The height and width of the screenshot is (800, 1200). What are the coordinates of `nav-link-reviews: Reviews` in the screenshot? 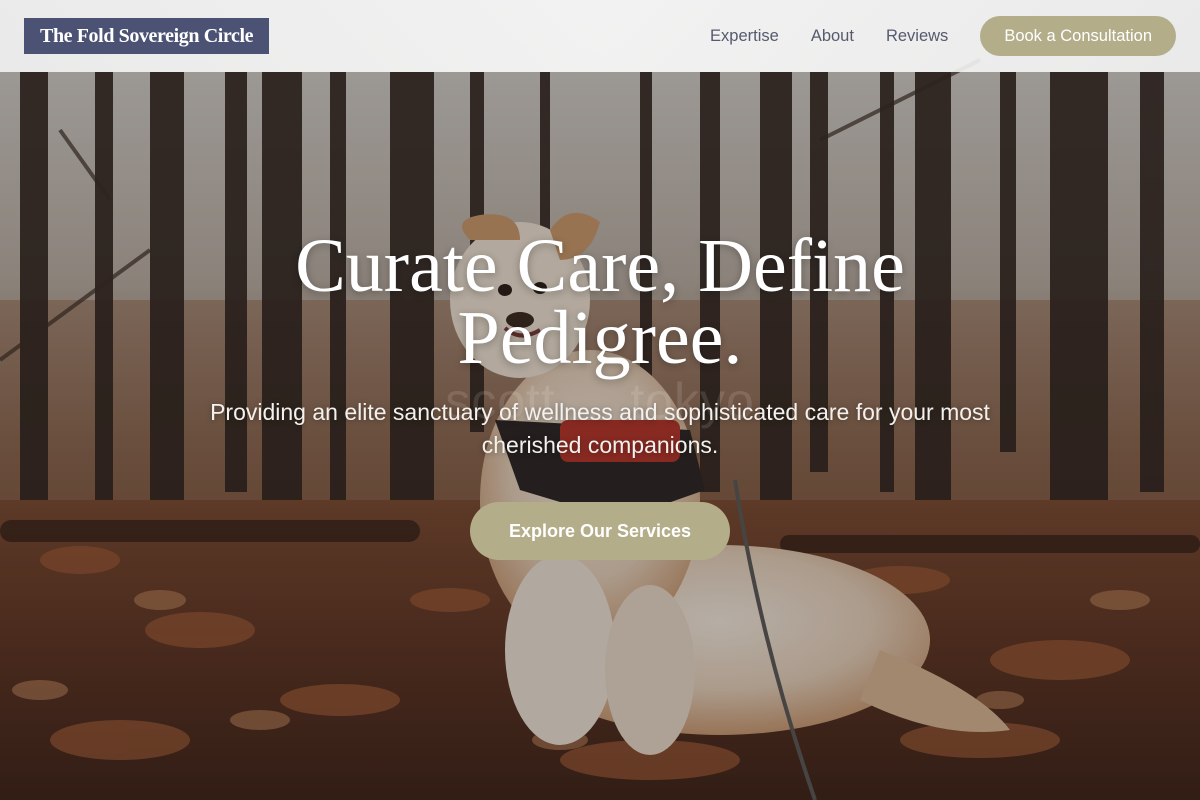 It's located at (917, 36).